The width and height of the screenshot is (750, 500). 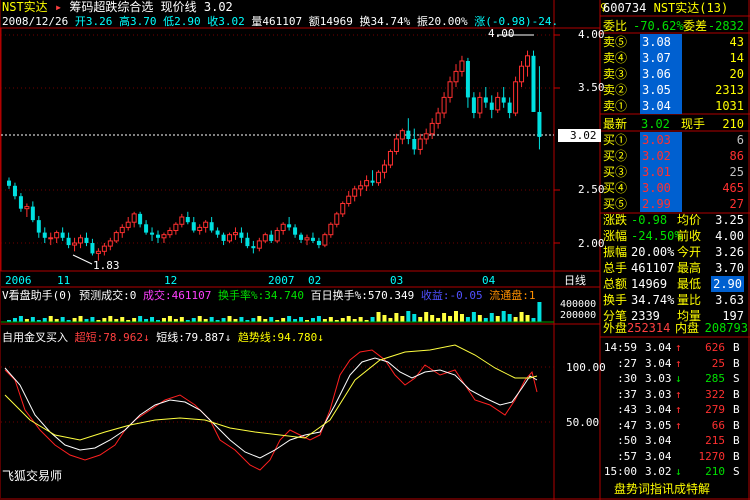 What do you see at coordinates (678, 394) in the screenshot?
I see `tick-row: :37 3.03 ↑ 322 B` at bounding box center [678, 394].